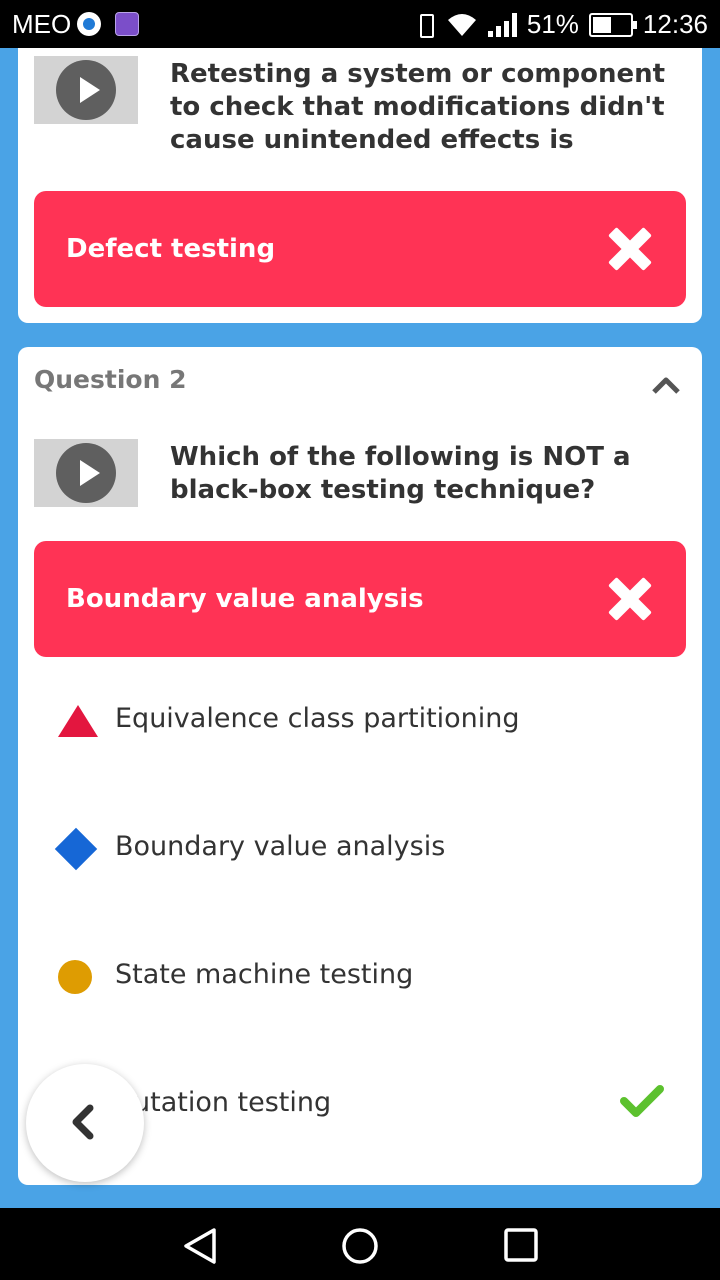  I want to click on navigation-bar, so click(360, 1244).